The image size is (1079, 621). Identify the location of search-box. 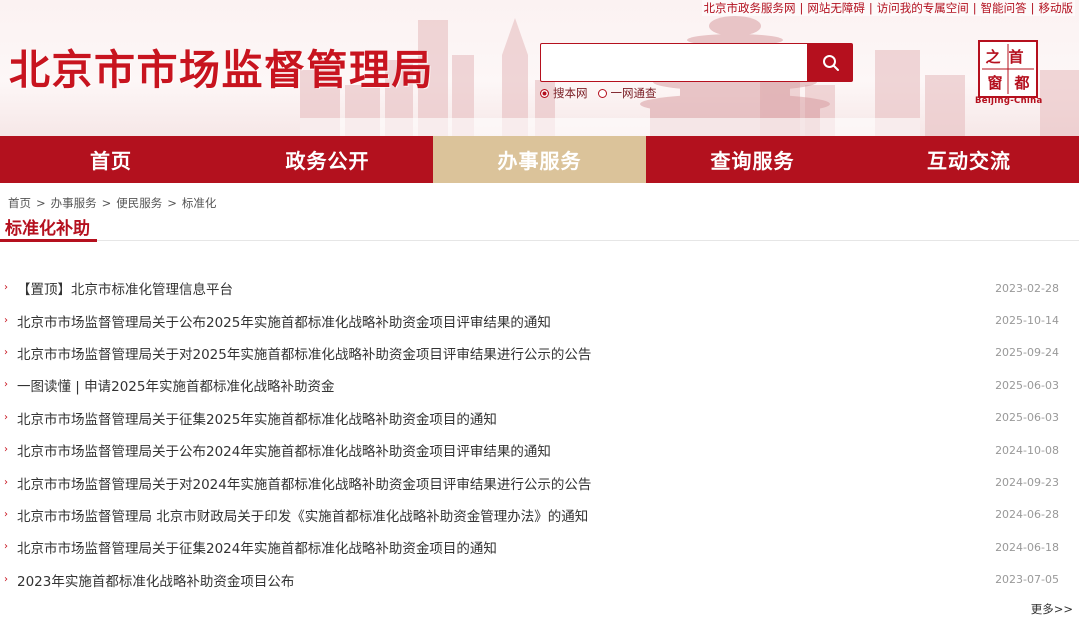
(674, 62).